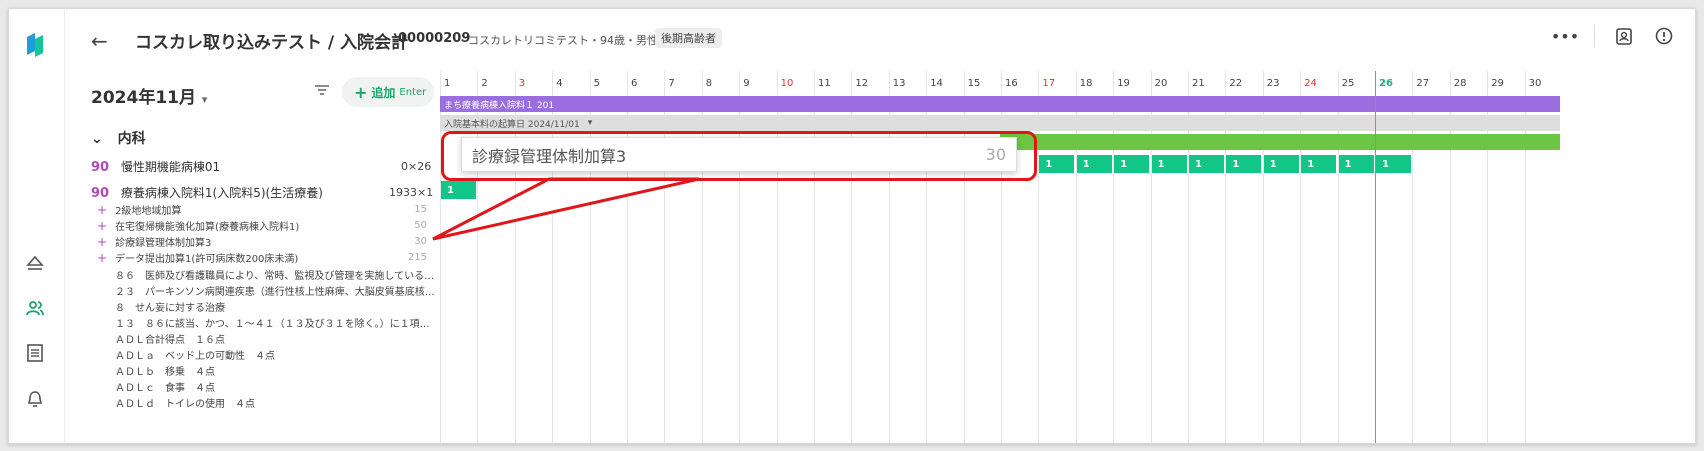 The height and width of the screenshot is (451, 1704). I want to click on popup-value: 30, so click(995, 154).